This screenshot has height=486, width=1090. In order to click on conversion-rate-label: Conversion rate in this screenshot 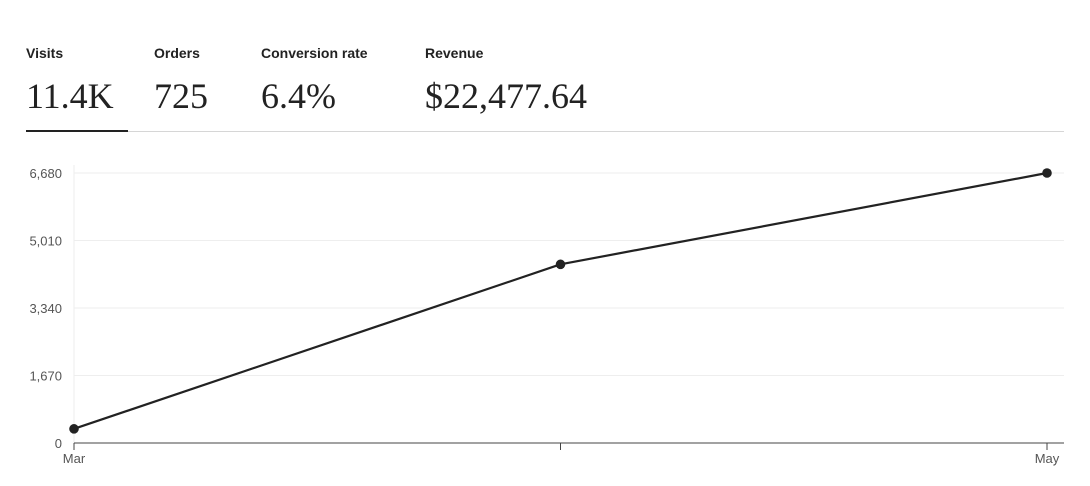, I will do `click(314, 53)`.